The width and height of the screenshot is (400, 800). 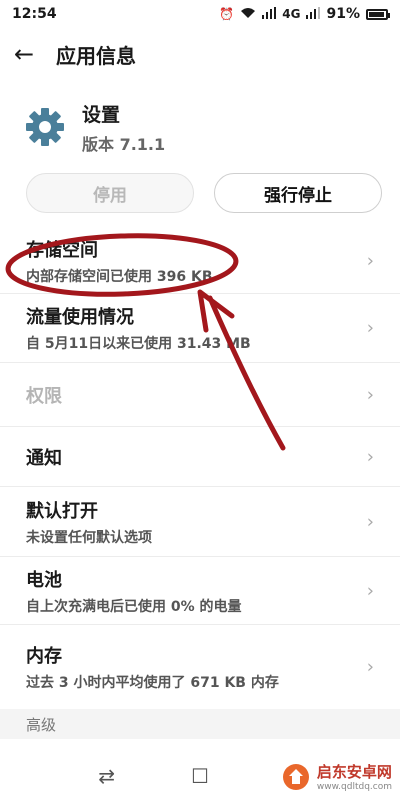 I want to click on list-item-data-usage: 流量使用情况 自 5月11日以来已使用 31.43 MB ›, so click(x=200, y=328).